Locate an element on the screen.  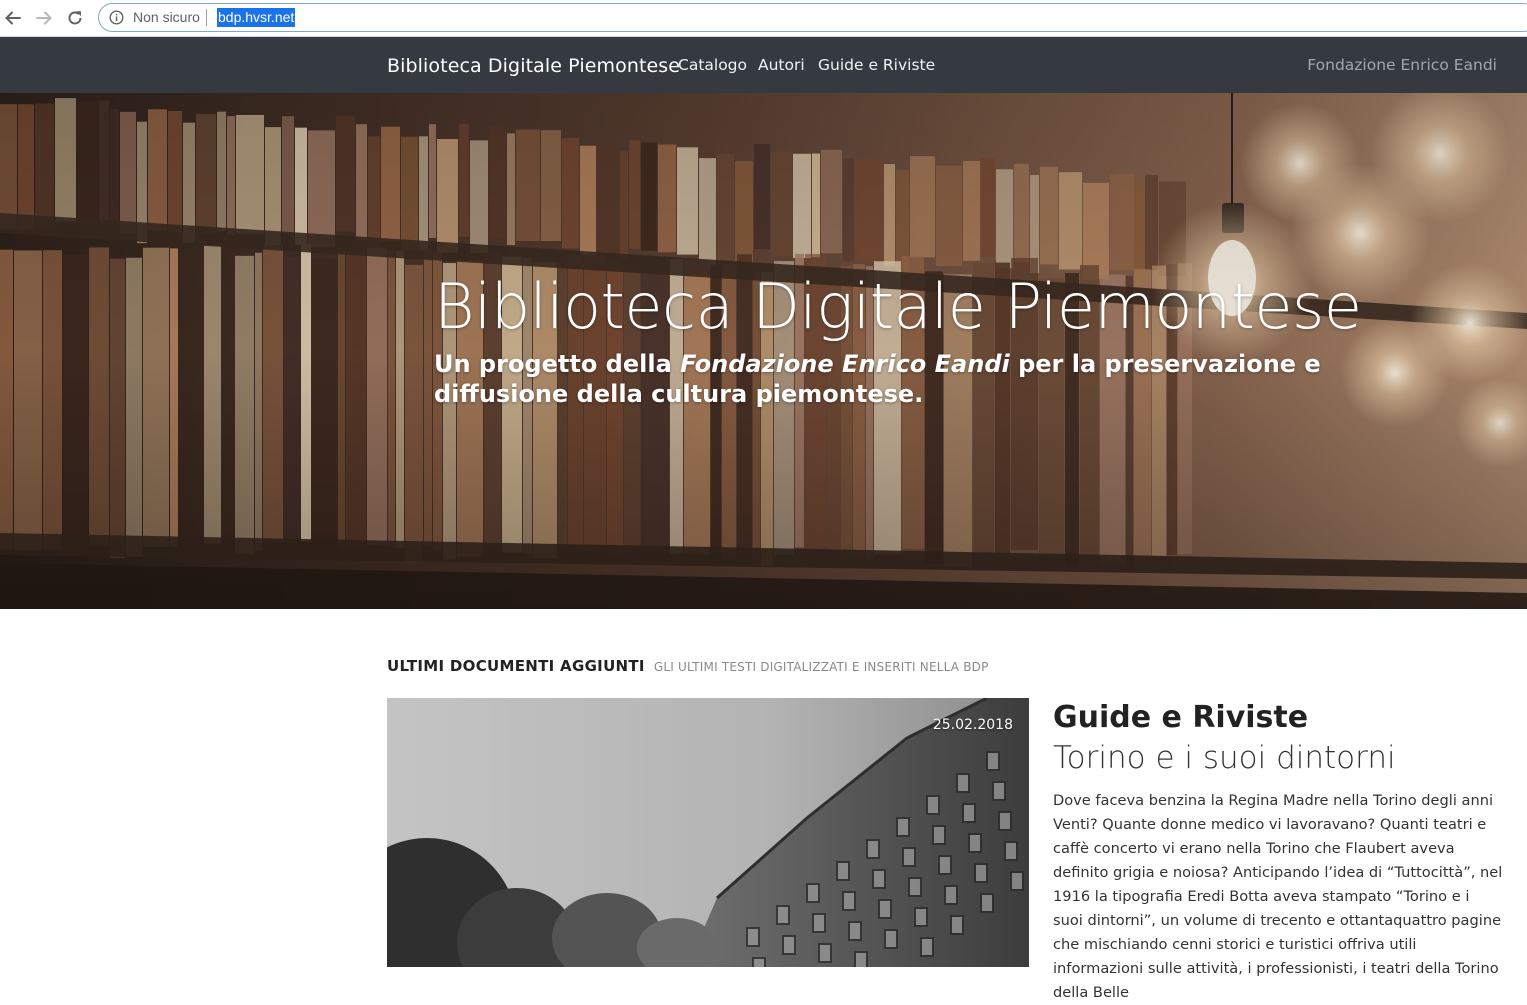
reload-icon is located at coordinates (75, 18).